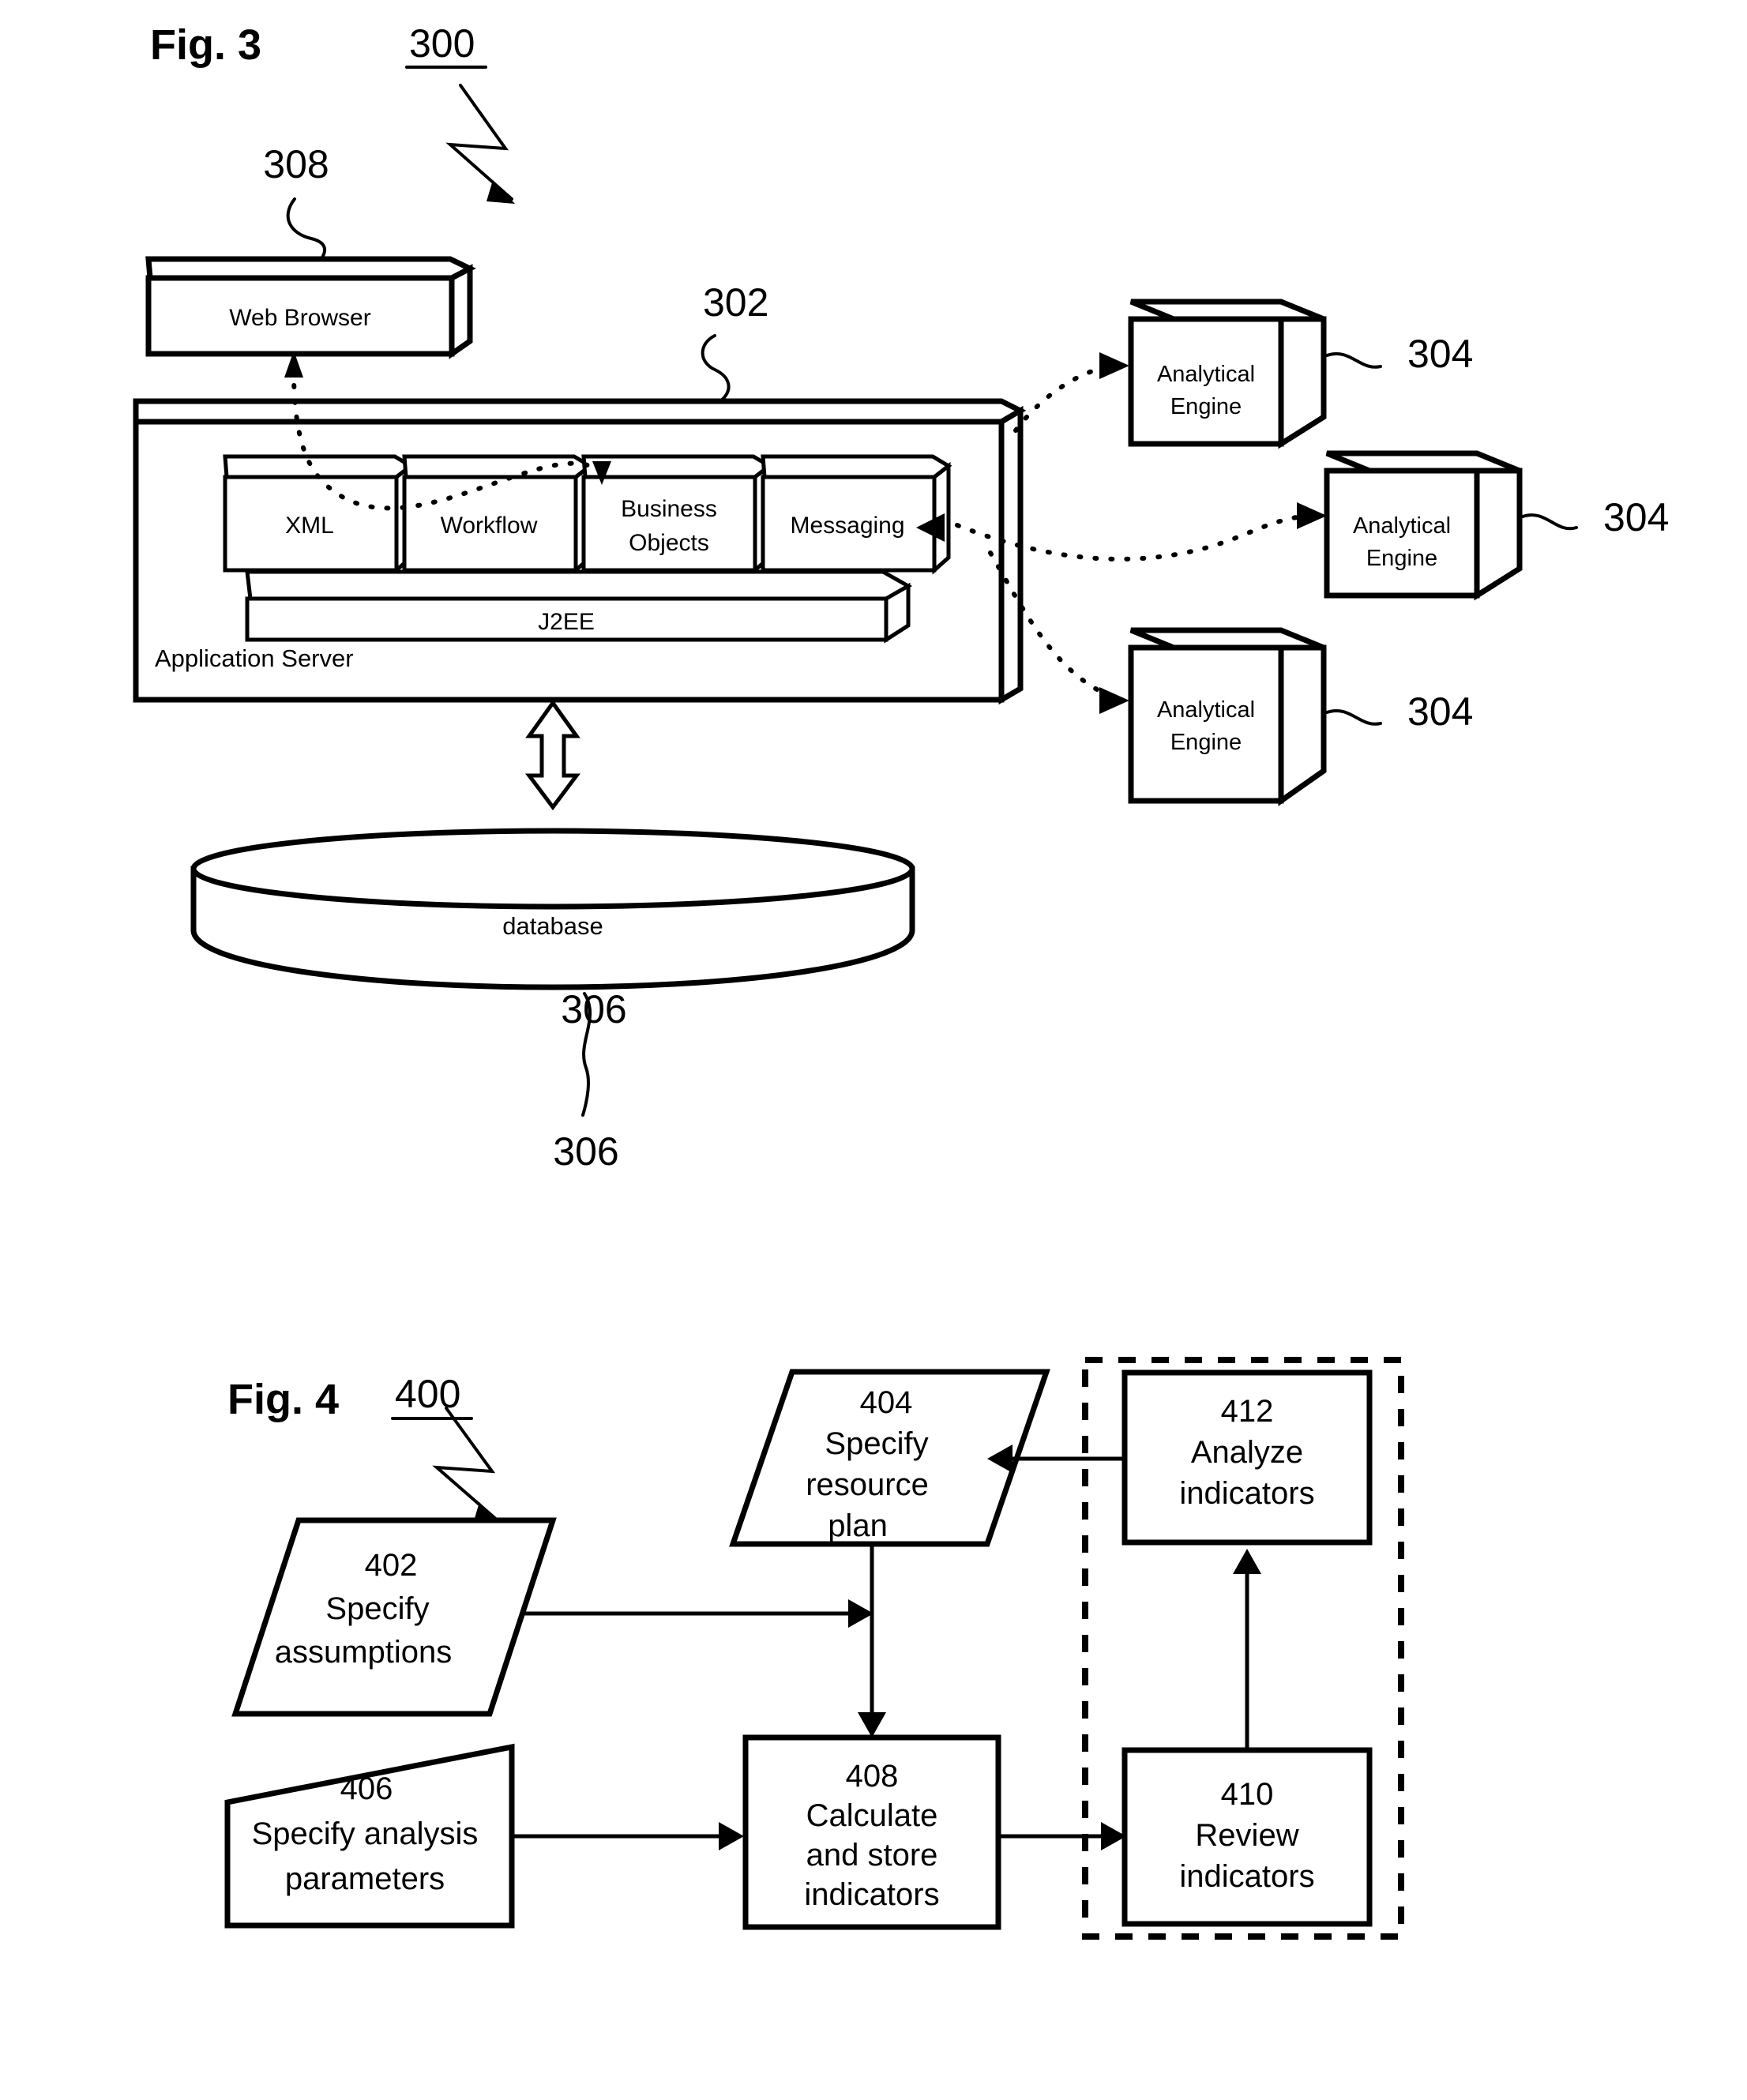 The image size is (1747, 2100). I want to click on step-406-node: 406 Specify analysis parameters, so click(369, 1836).